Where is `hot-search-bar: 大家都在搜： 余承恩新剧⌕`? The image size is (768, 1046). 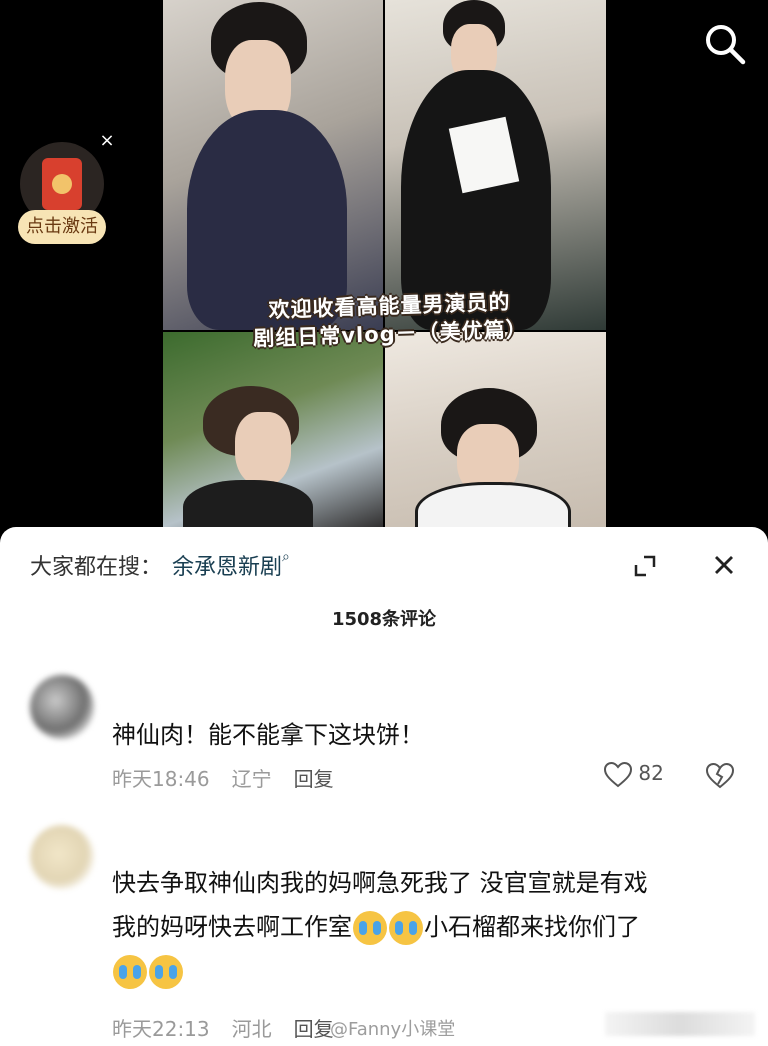 hot-search-bar: 大家都在搜： 余承恩新剧⌕ is located at coordinates (160, 565).